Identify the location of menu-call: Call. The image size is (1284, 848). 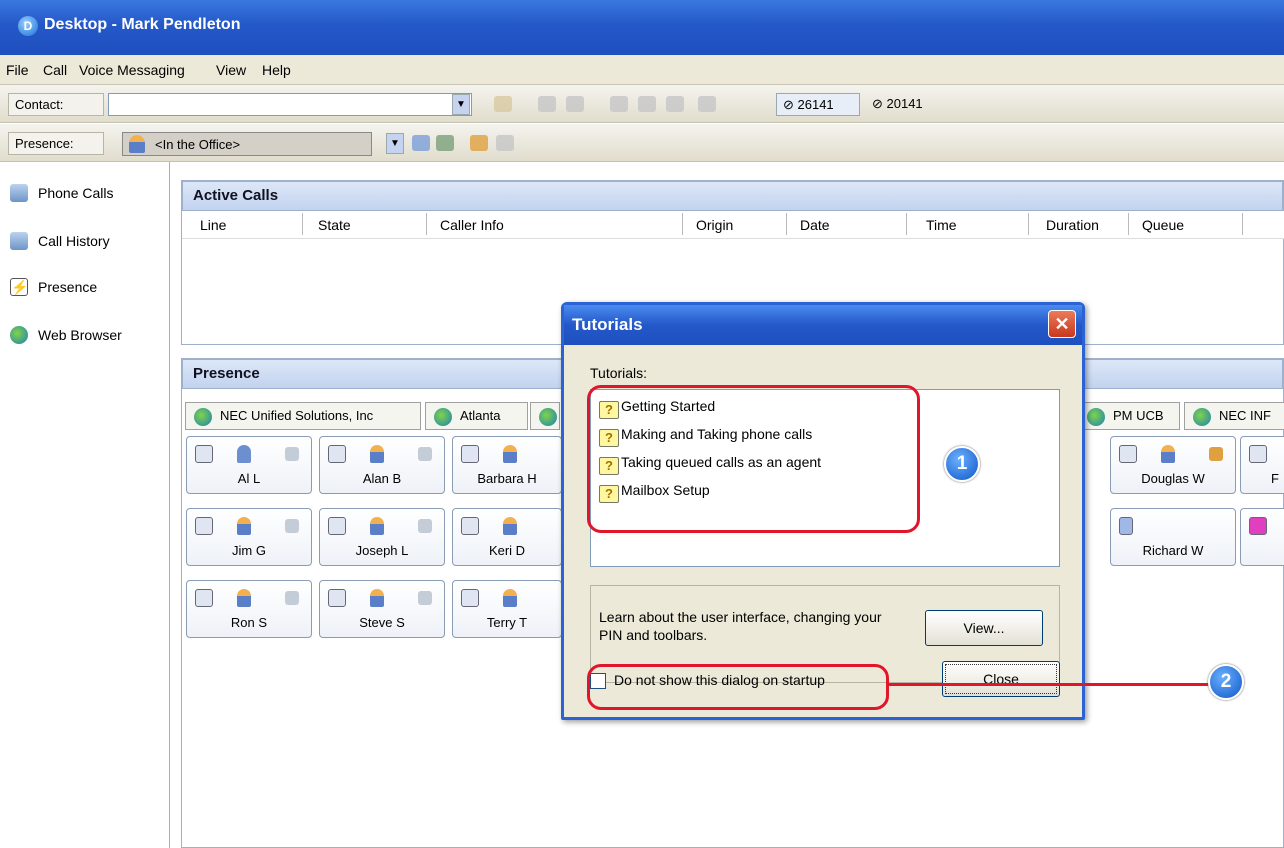
(55, 70).